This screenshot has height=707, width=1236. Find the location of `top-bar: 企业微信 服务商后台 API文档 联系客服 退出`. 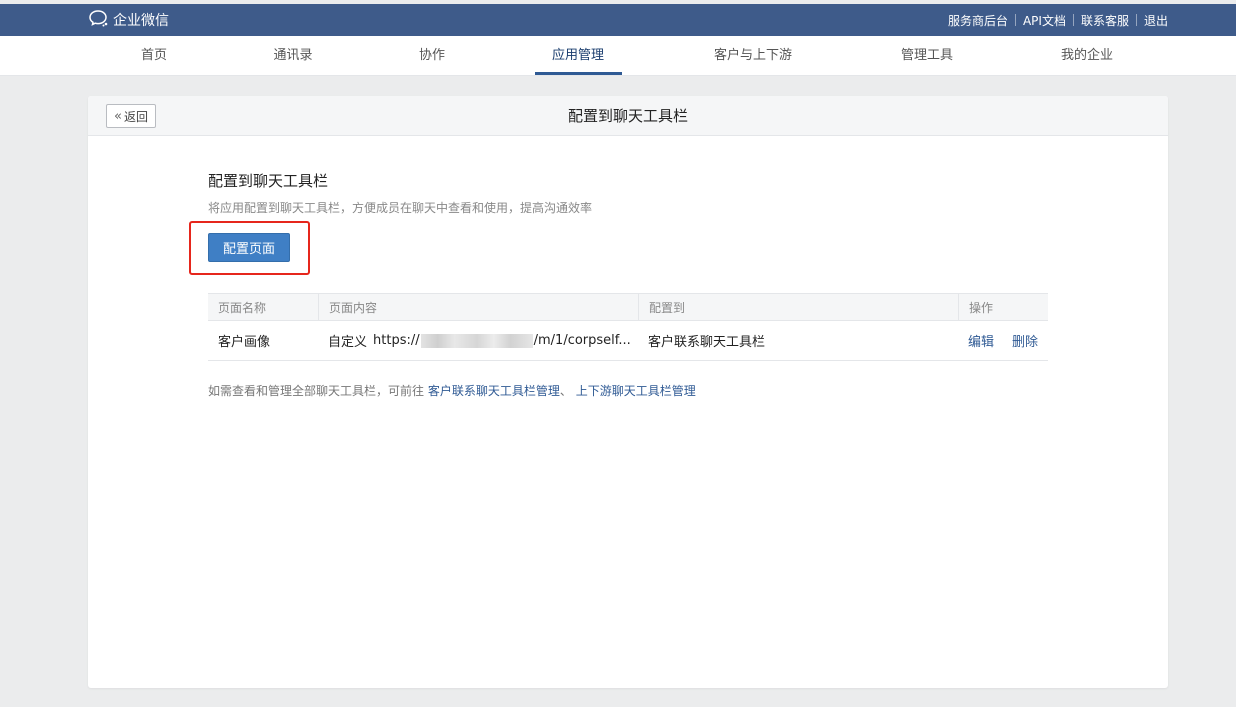

top-bar: 企业微信 服务商后台 API文档 联系客服 退出 is located at coordinates (618, 20).